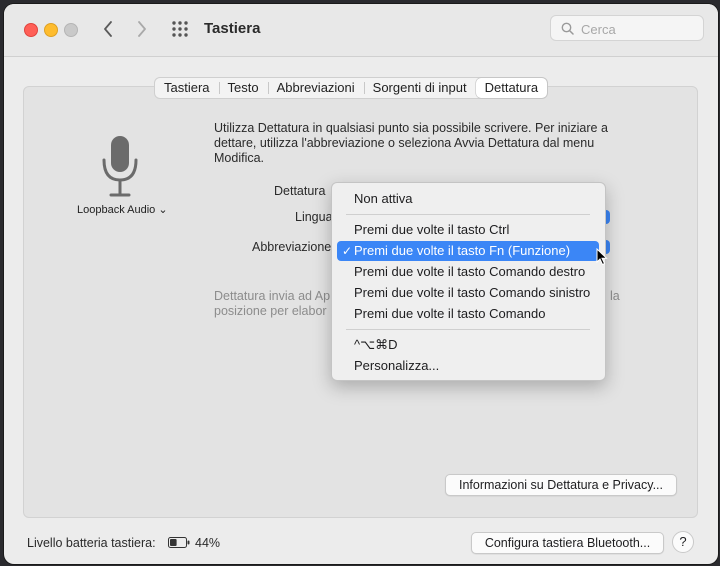 This screenshot has height=566, width=720. I want to click on battery-percent: 44%, so click(208, 543).